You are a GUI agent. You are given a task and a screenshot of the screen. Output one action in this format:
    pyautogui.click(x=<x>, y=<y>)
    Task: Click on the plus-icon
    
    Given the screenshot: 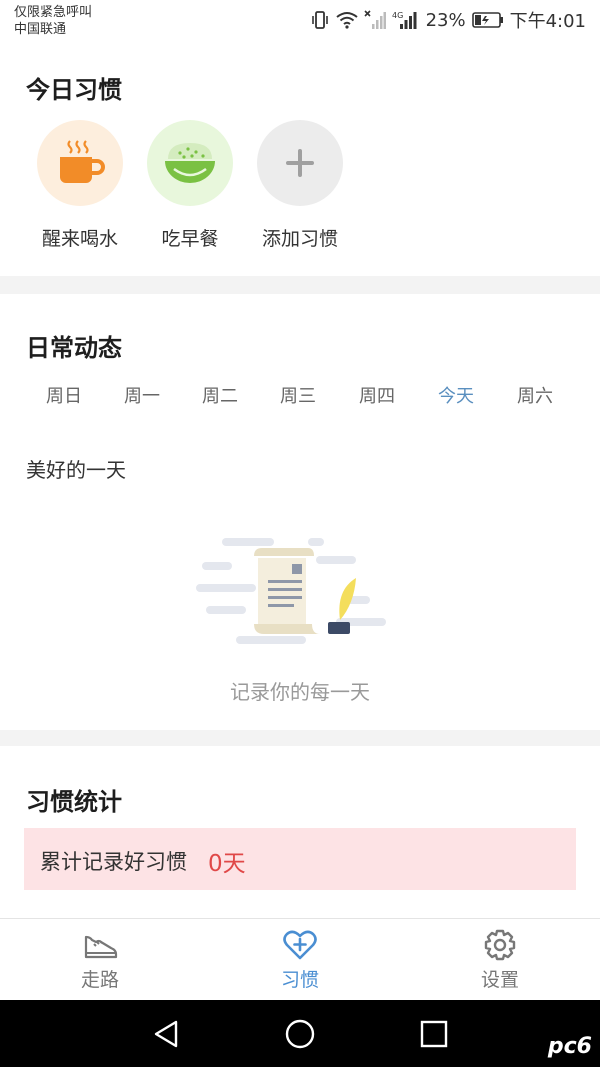 What is the action you would take?
    pyautogui.click(x=300, y=163)
    